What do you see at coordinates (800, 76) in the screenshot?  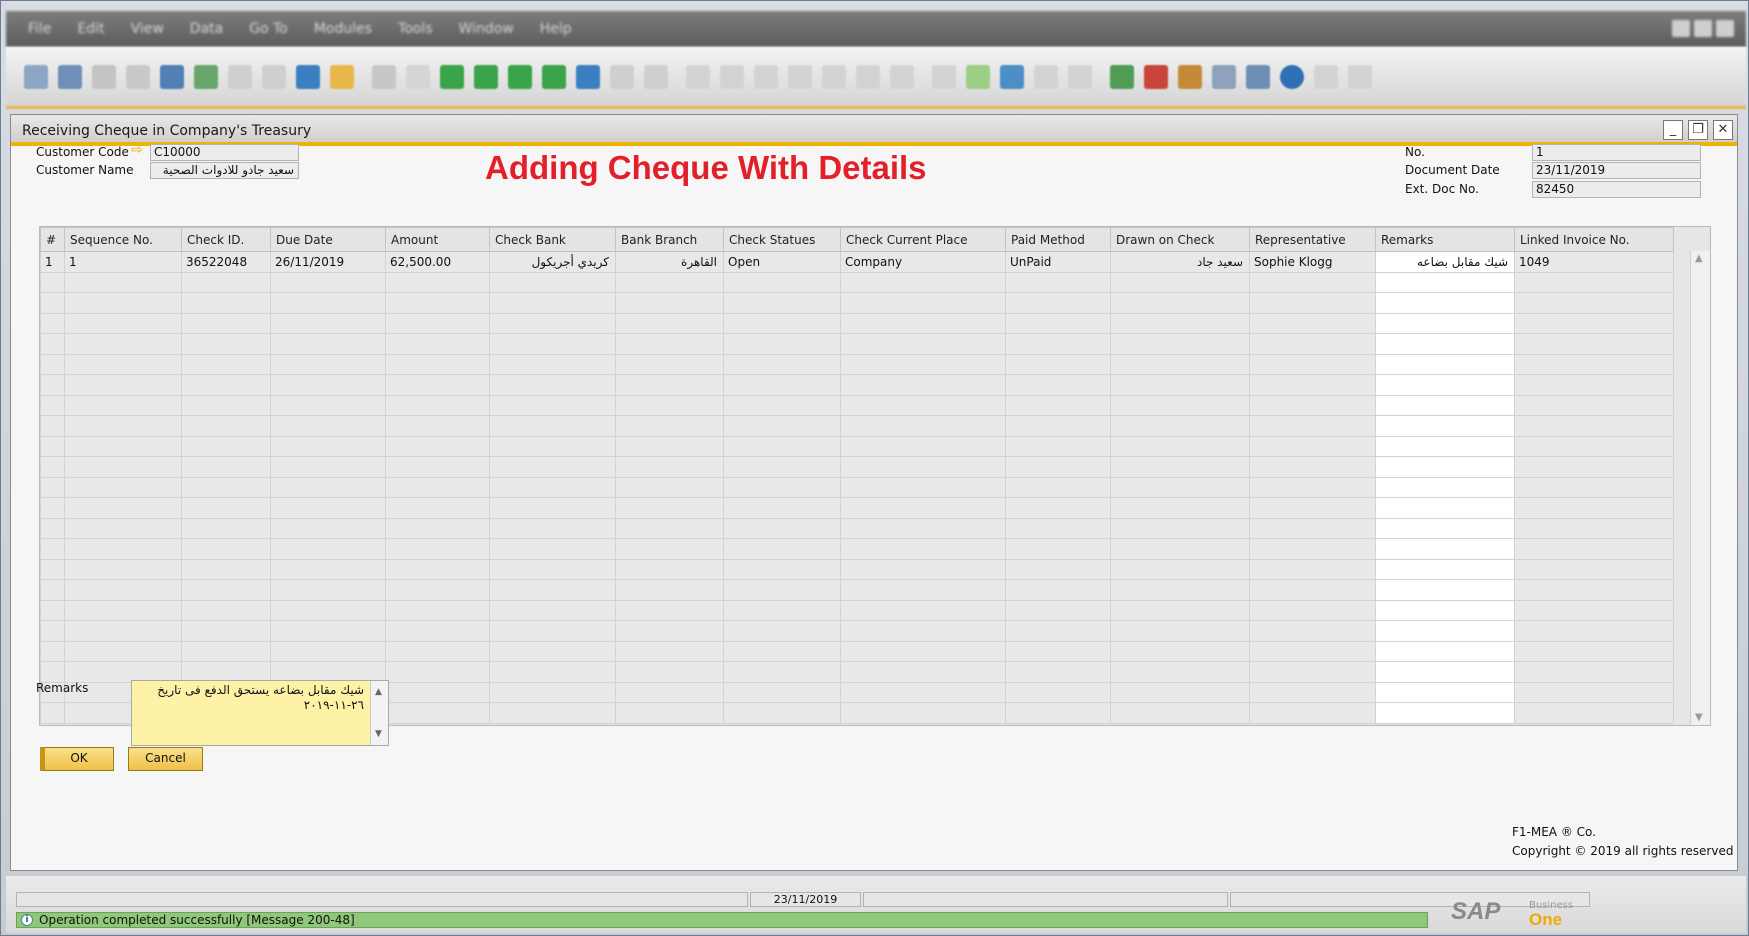 I see `journal-icon` at bounding box center [800, 76].